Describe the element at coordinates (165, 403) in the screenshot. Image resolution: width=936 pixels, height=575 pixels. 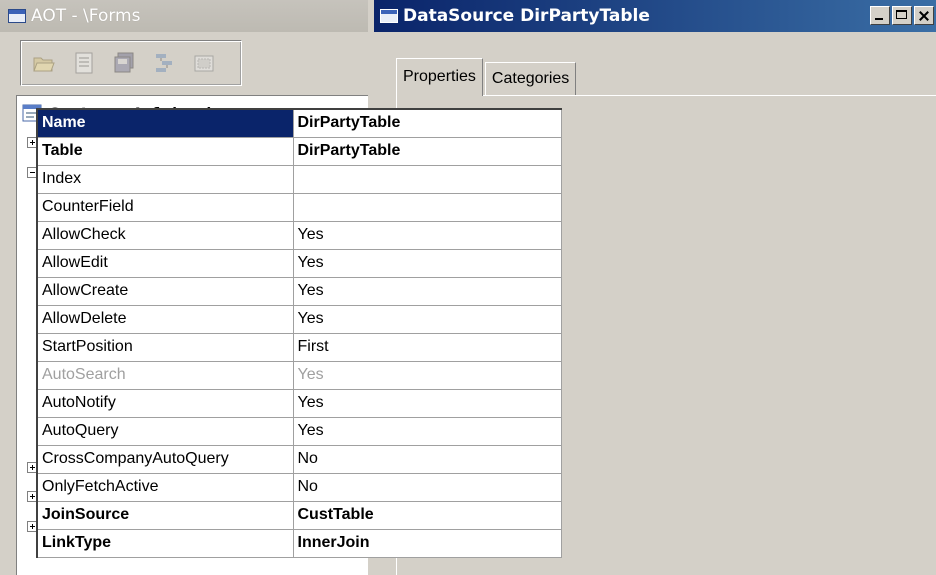
I see `property-name: AutoNotify` at that location.